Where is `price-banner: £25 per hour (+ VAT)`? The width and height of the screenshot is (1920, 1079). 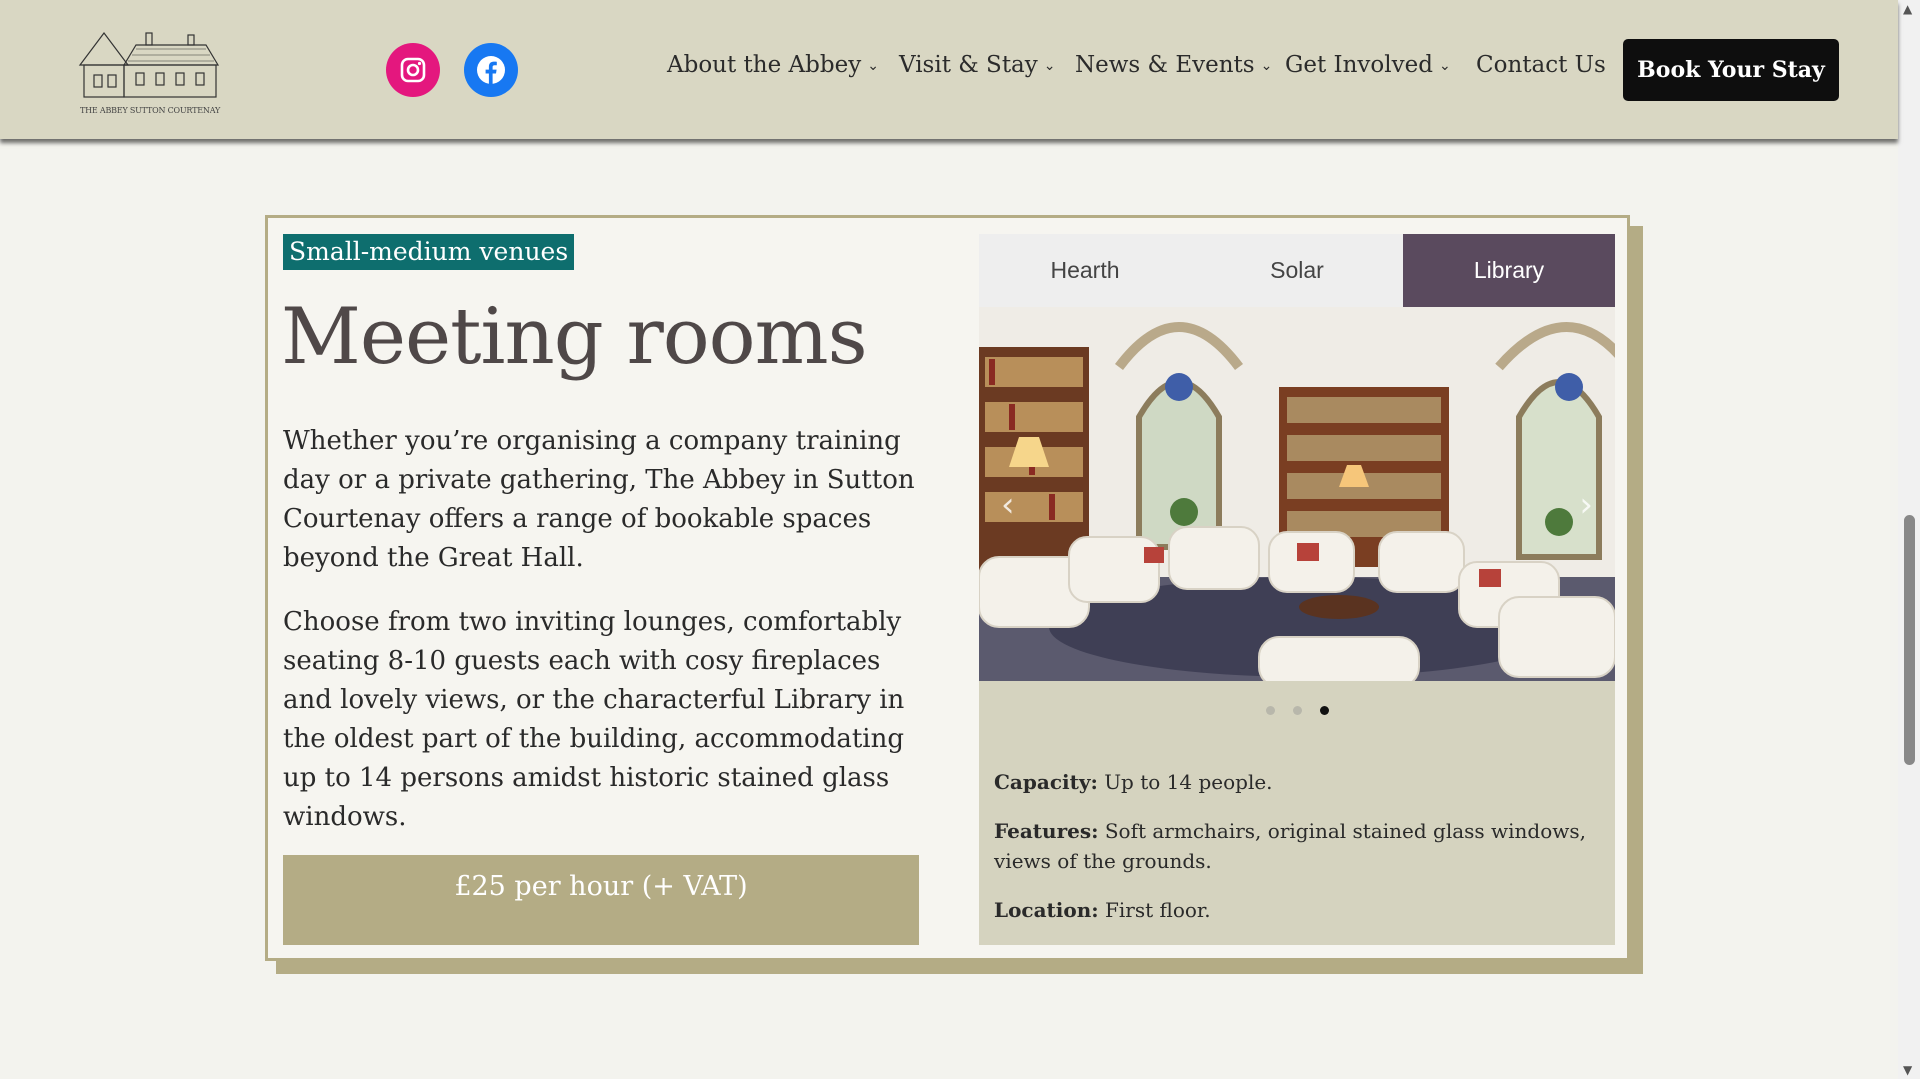 price-banner: £25 per hour (+ VAT) is located at coordinates (601, 900).